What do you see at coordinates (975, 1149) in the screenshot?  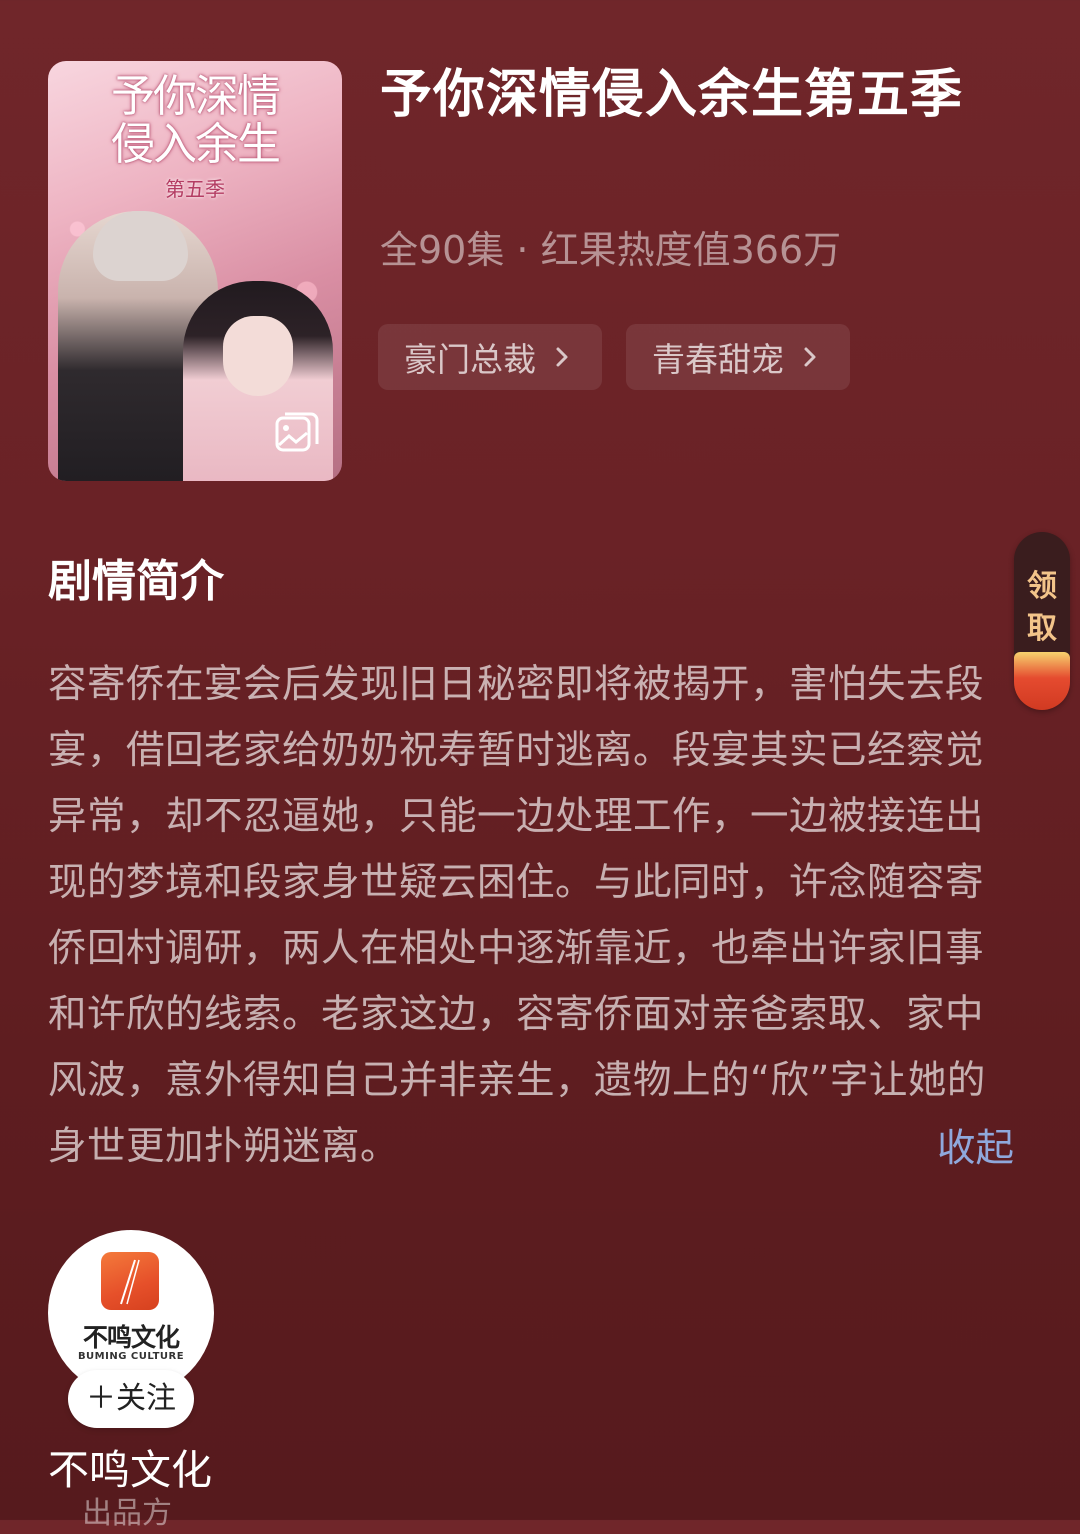 I see `collapse-button: 收起` at bounding box center [975, 1149].